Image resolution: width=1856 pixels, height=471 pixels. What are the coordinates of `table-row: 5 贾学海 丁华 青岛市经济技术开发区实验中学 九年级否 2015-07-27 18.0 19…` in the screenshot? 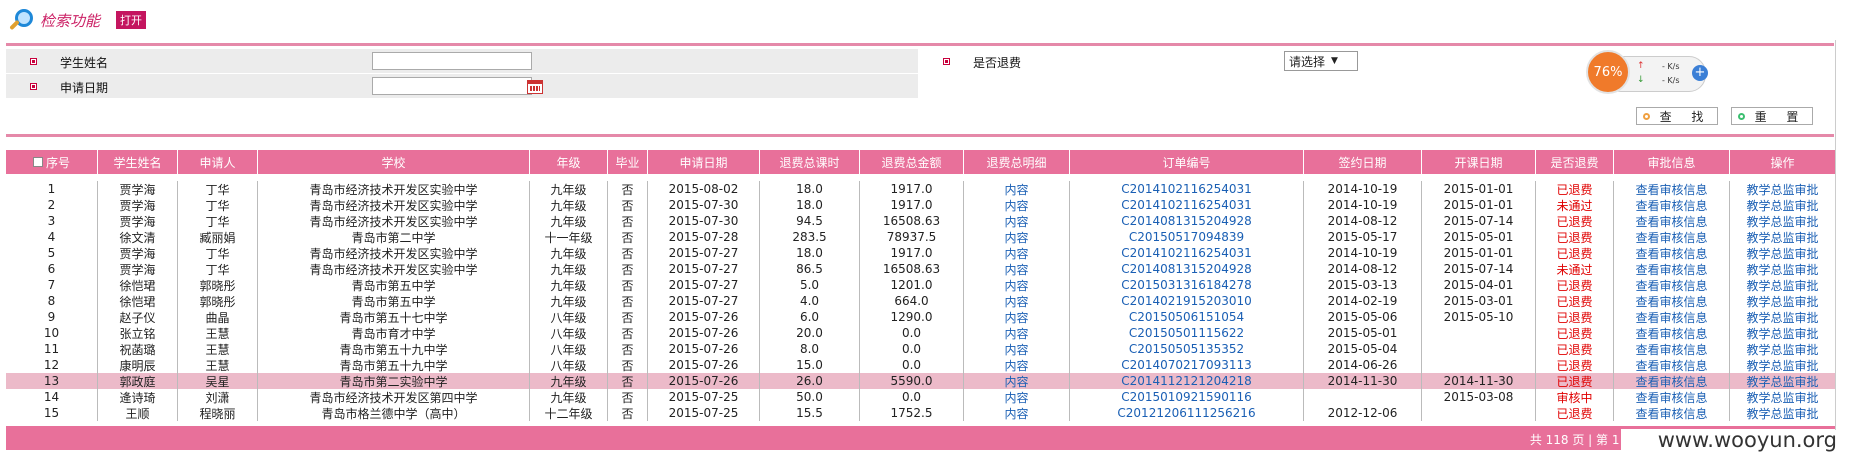 It's located at (920, 253).